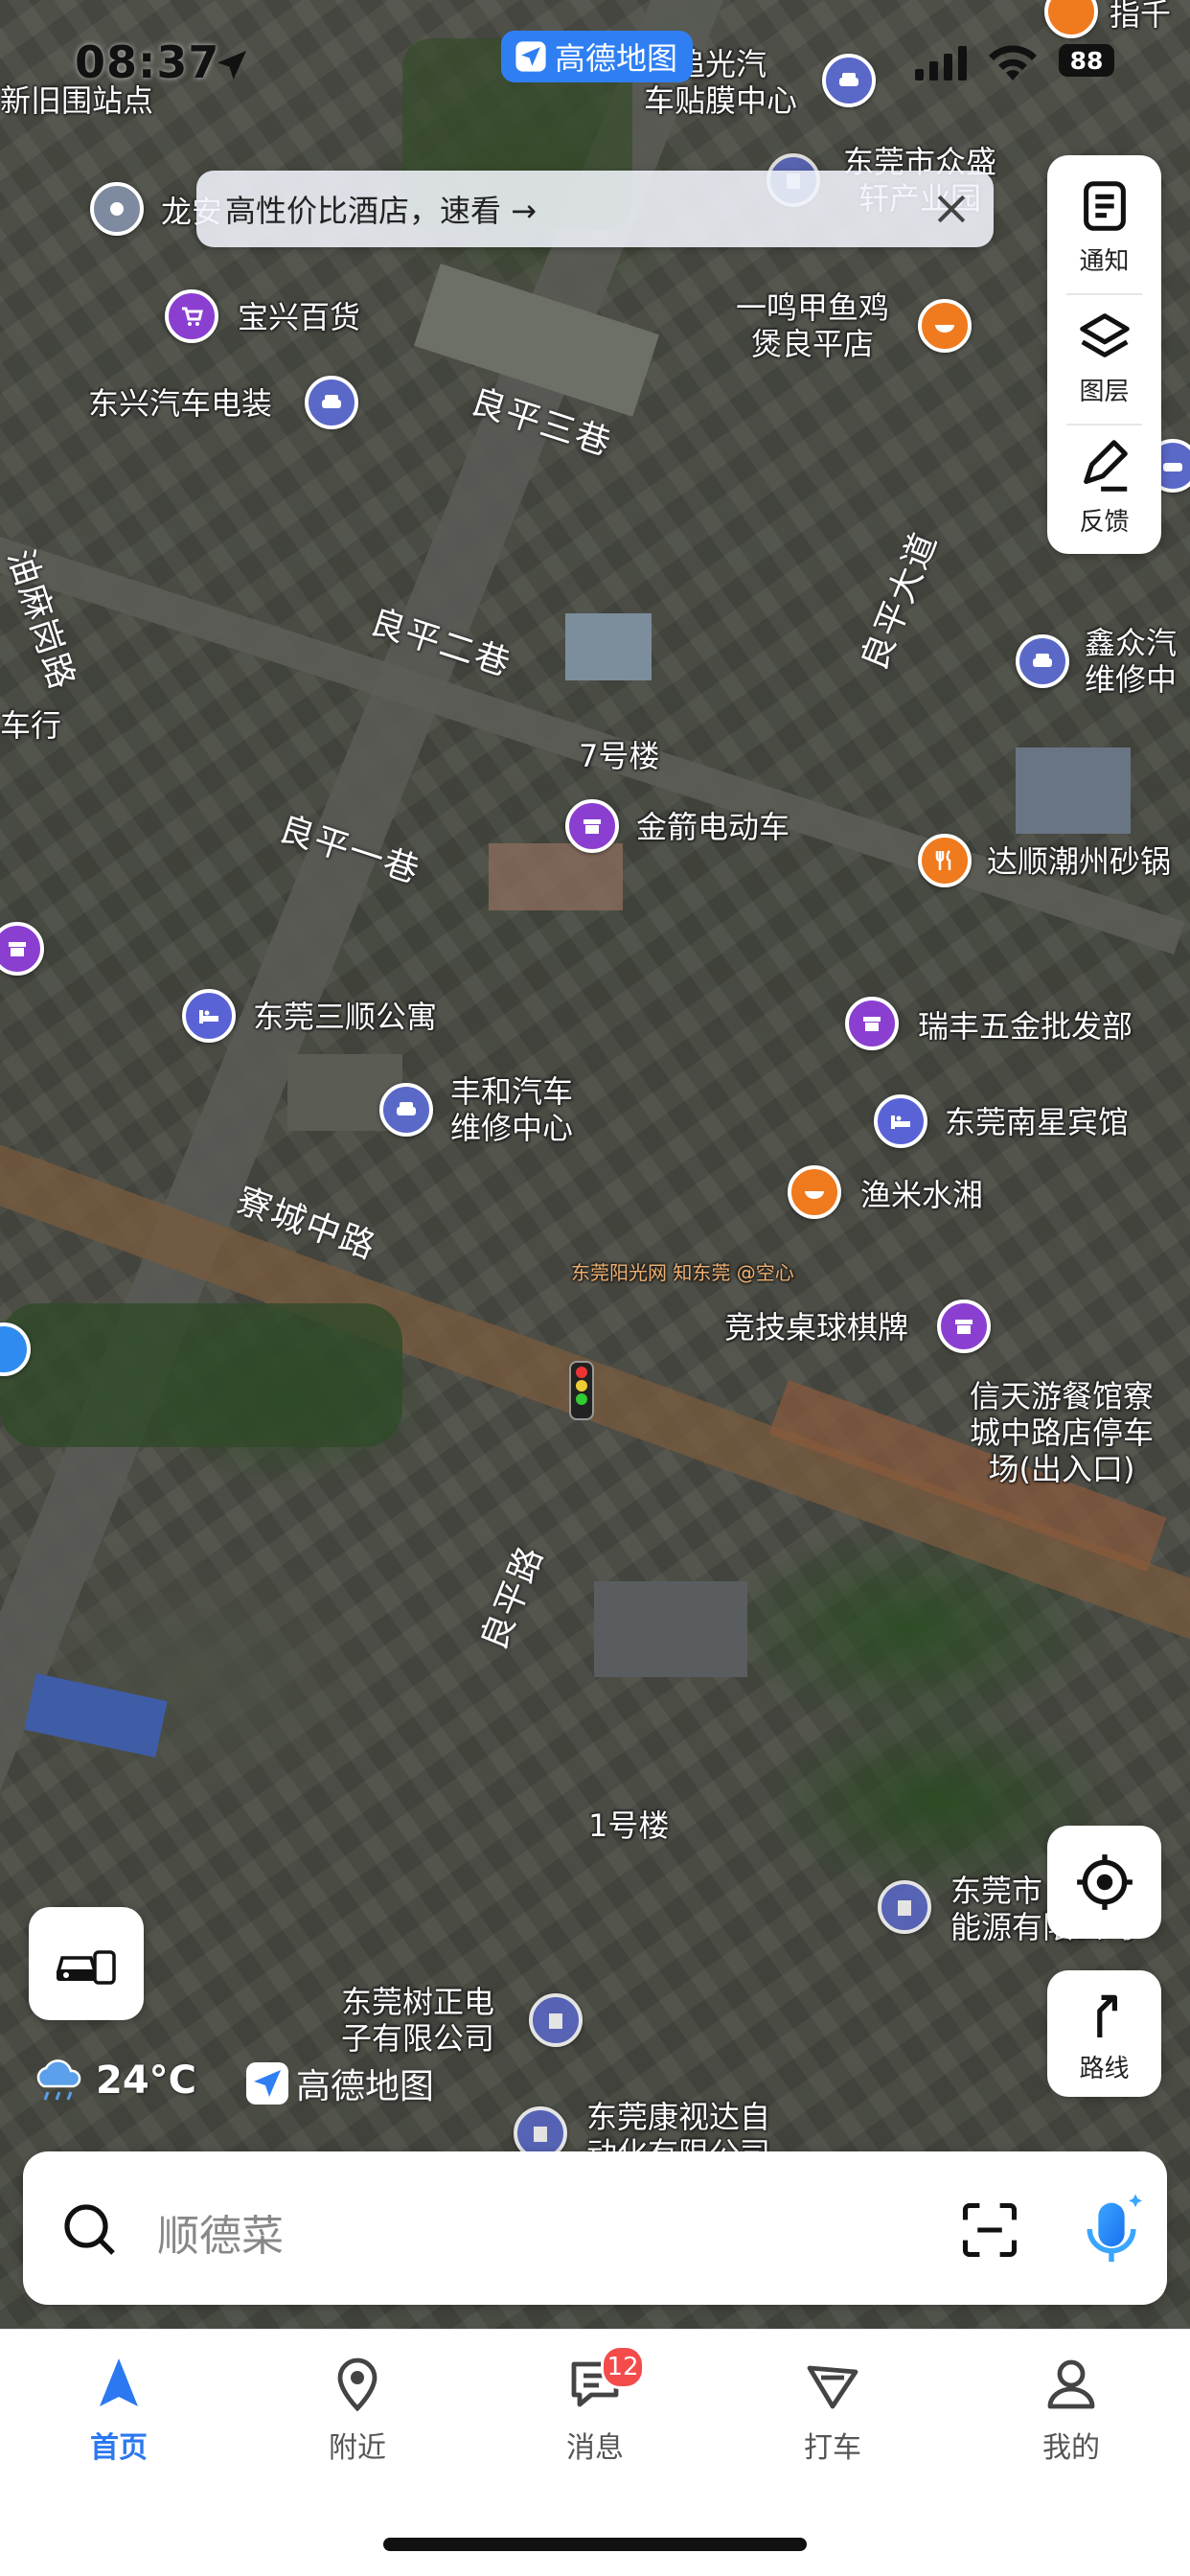 The height and width of the screenshot is (2576, 1190). I want to click on taxi-icon, so click(833, 2387).